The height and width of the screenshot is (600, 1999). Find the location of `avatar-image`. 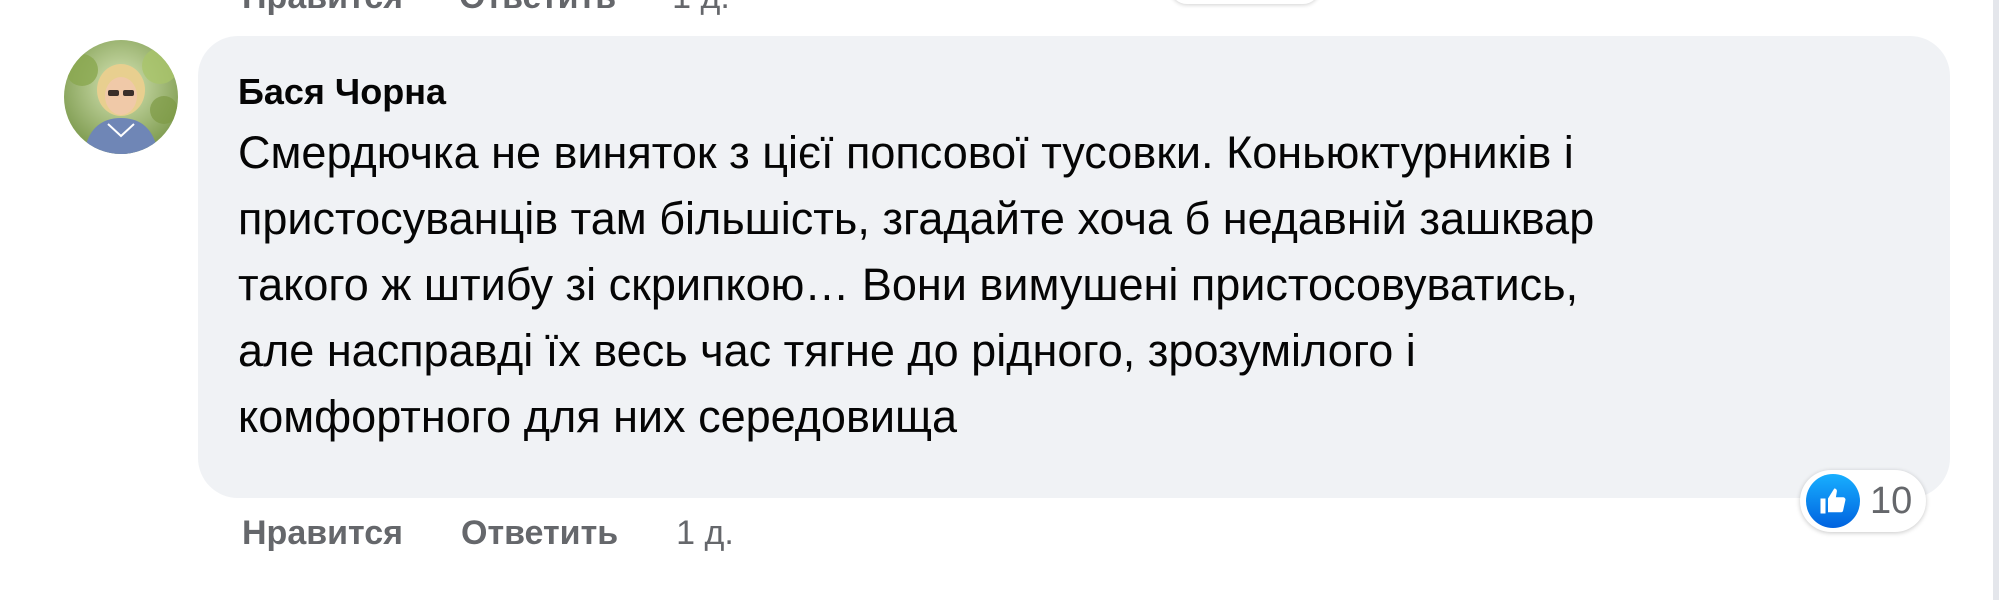

avatar-image is located at coordinates (121, 97).